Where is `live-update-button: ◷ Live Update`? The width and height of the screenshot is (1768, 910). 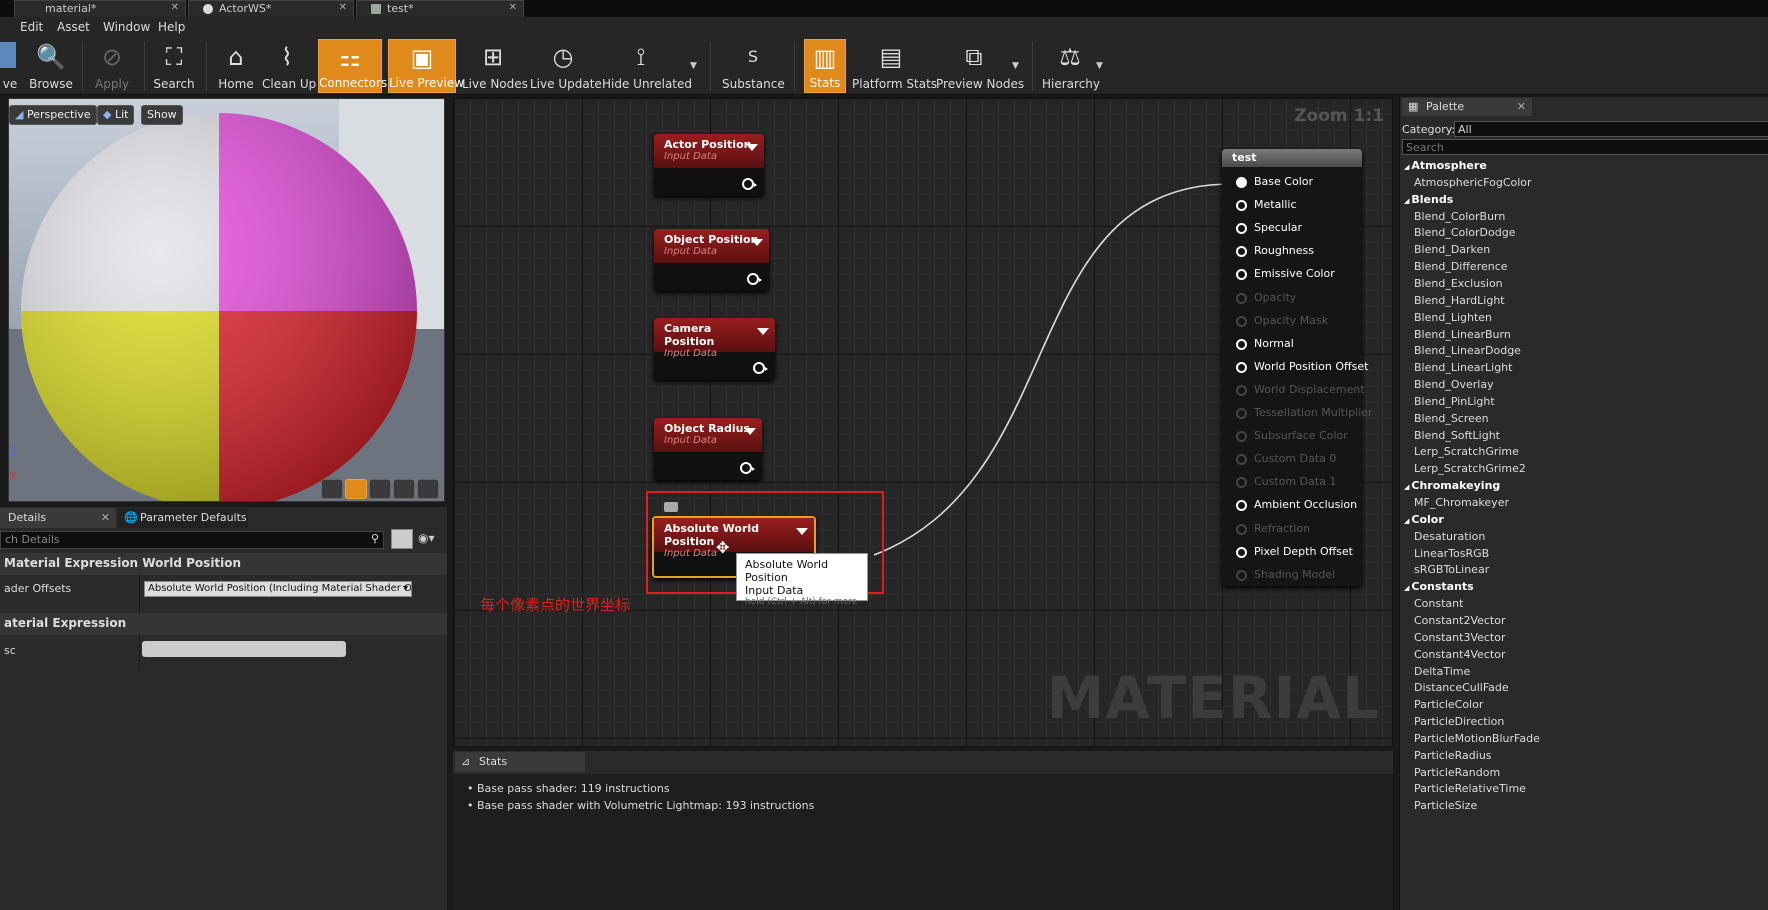
live-update-button: ◷ Live Update is located at coordinates (566, 66).